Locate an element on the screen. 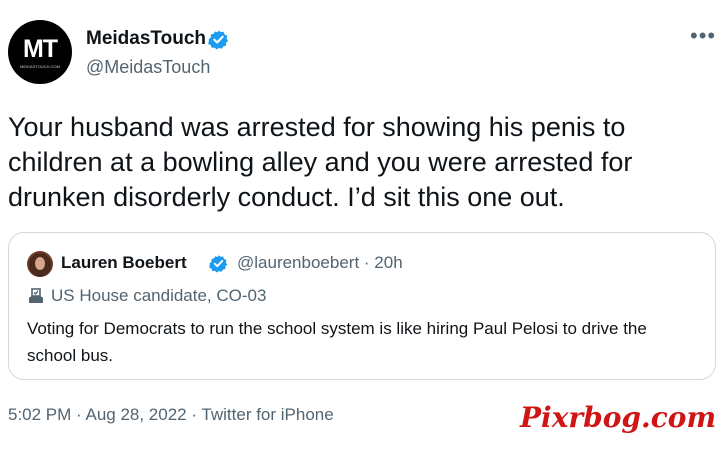  author-name: MeidasTouch is located at coordinates (146, 39).